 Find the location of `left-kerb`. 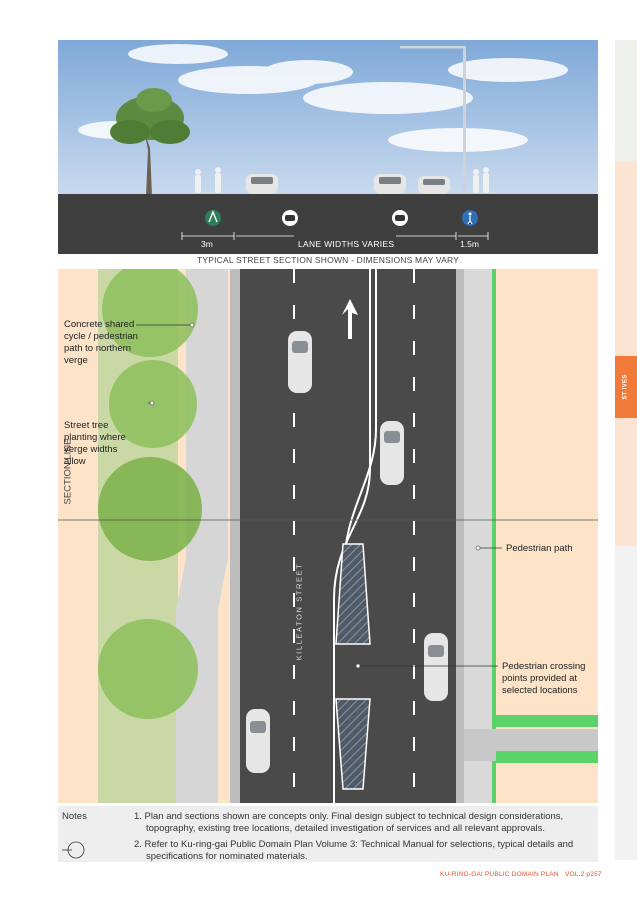

left-kerb is located at coordinates (235, 536).